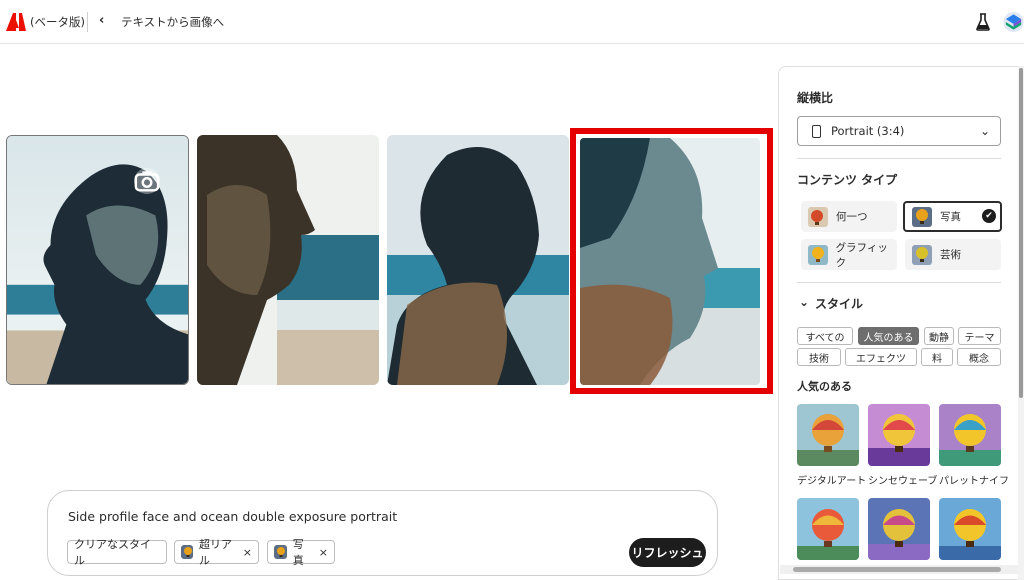  I want to click on style-tag-effects: エフェクツ, so click(881, 357).